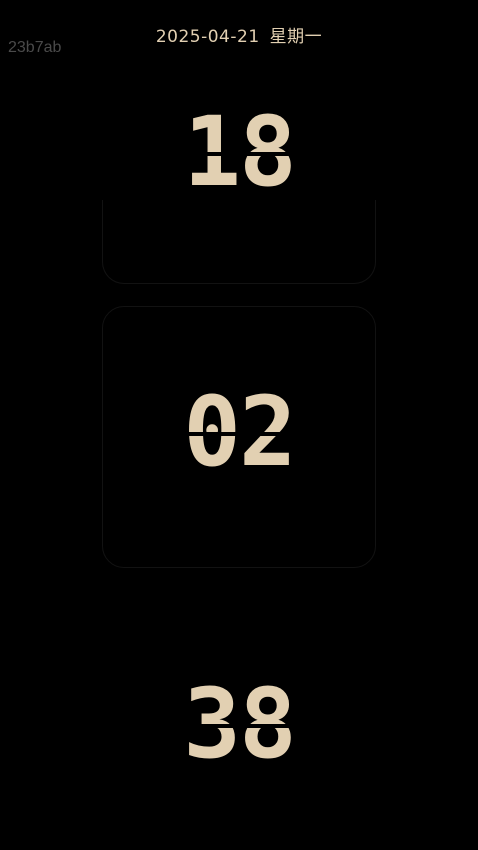 The width and height of the screenshot is (478, 850). I want to click on weekday-text: 星期一, so click(296, 37).